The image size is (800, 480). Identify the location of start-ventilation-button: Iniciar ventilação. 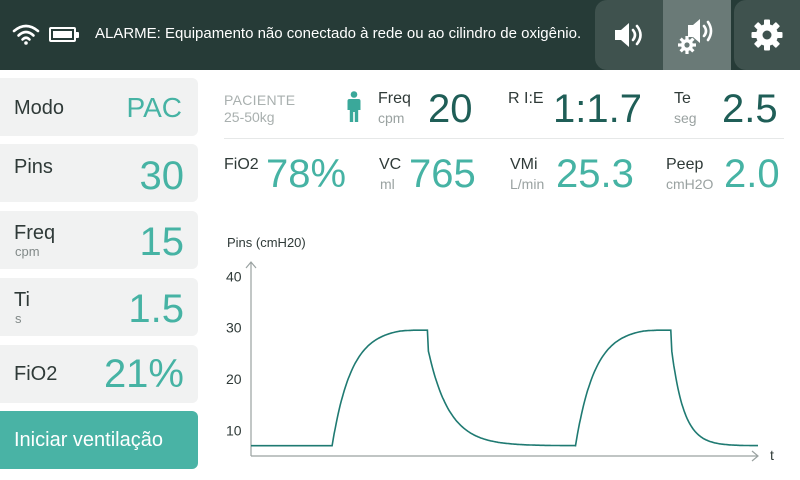
(99, 440).